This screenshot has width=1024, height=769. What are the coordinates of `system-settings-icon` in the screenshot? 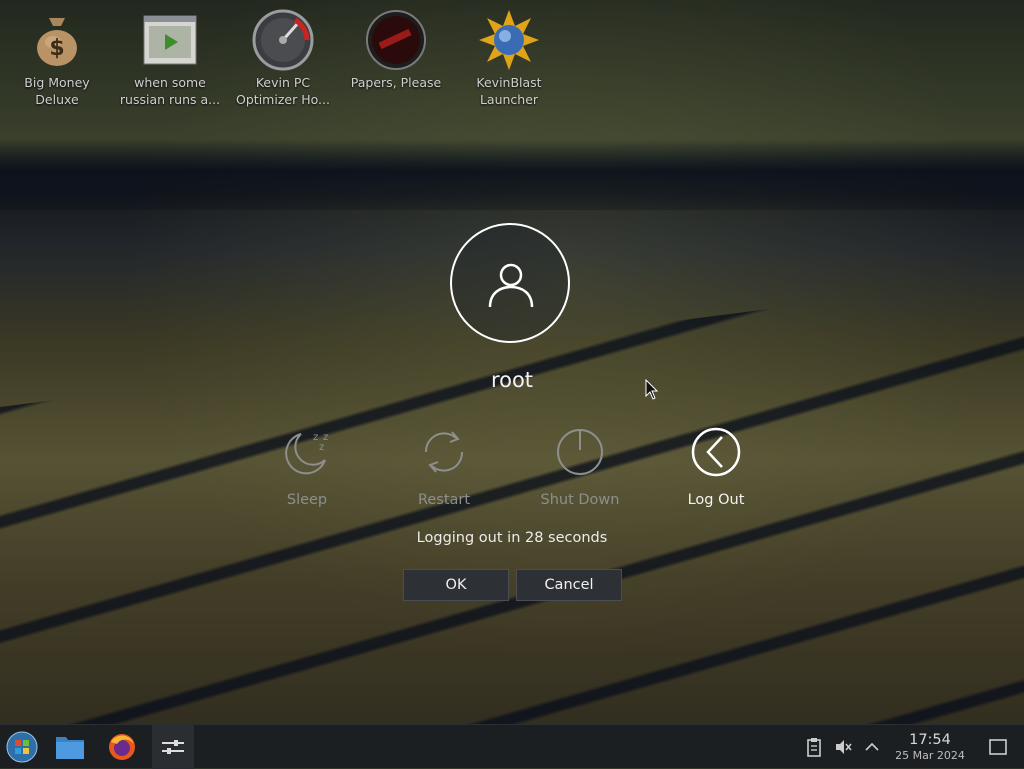 It's located at (173, 747).